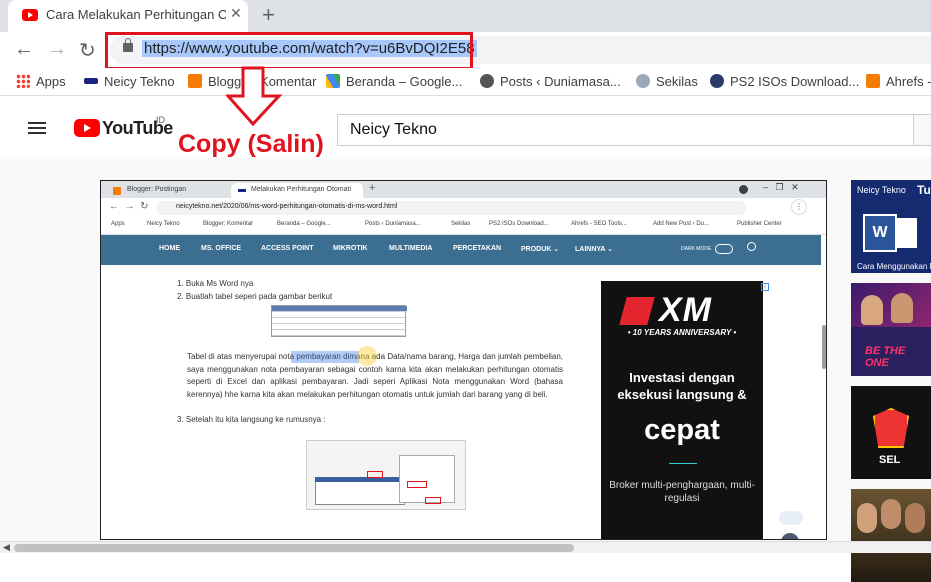 The height and width of the screenshot is (582, 931). What do you see at coordinates (724, 249) in the screenshot?
I see `dark-mode-toggle` at bounding box center [724, 249].